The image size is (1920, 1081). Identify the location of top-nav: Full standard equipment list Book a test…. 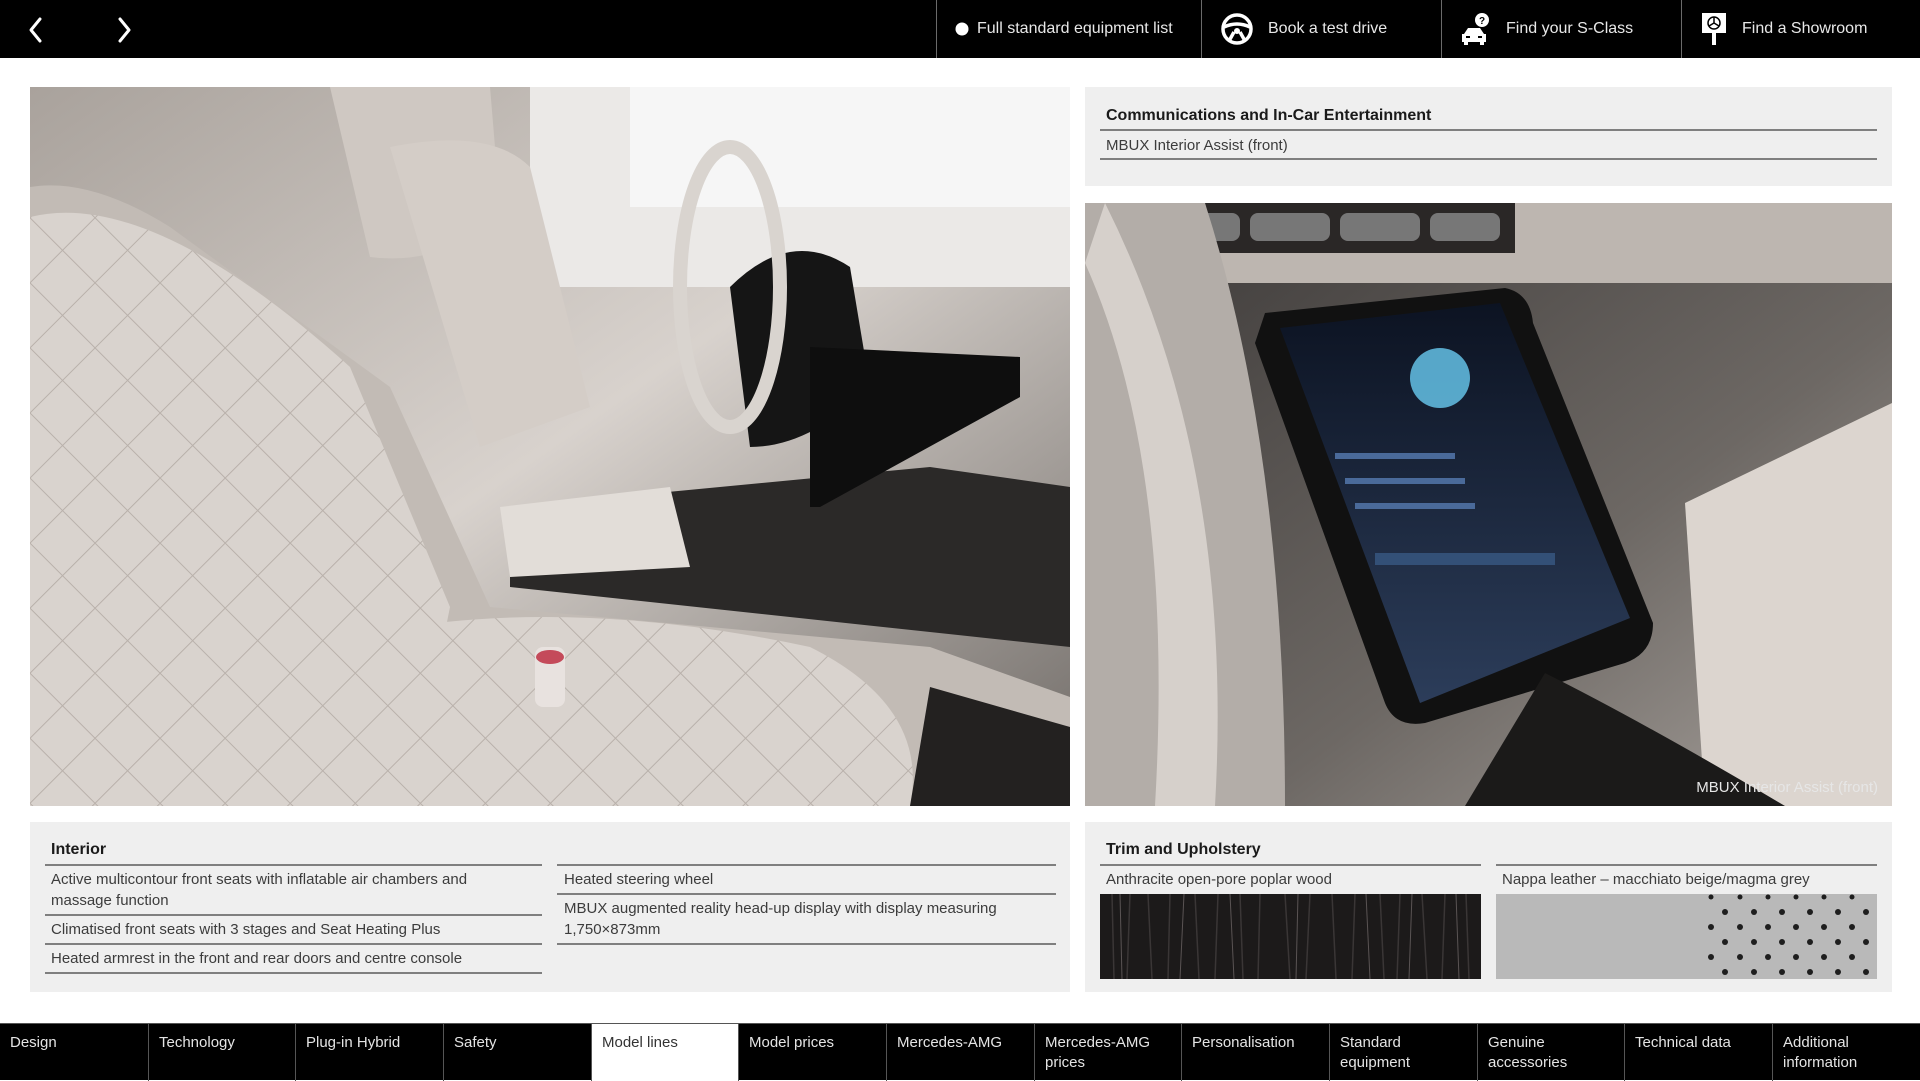
(1428, 29).